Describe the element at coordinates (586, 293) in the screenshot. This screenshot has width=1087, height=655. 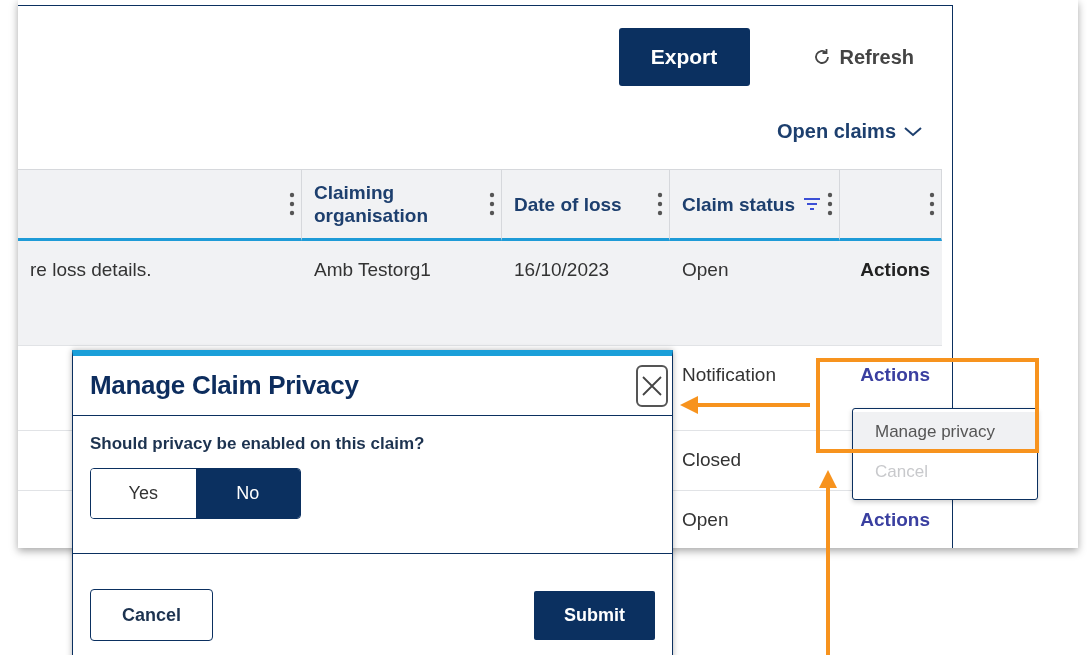
I see `table-cell: 16/10/2023` at that location.